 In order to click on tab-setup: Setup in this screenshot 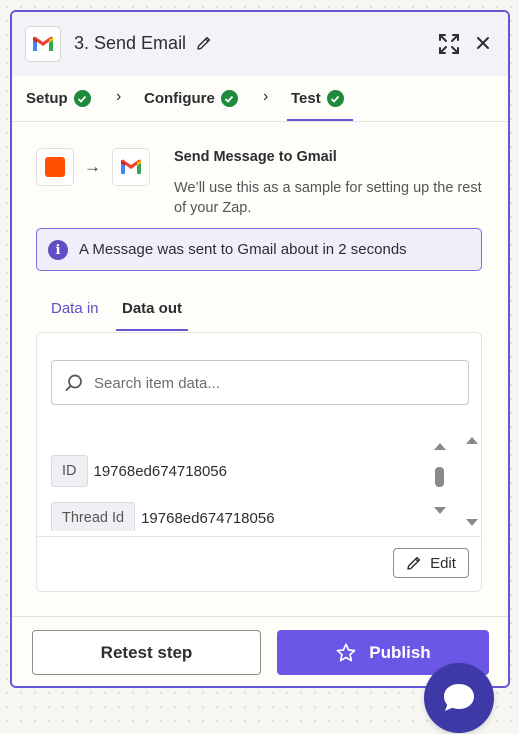, I will do `click(58, 98)`.